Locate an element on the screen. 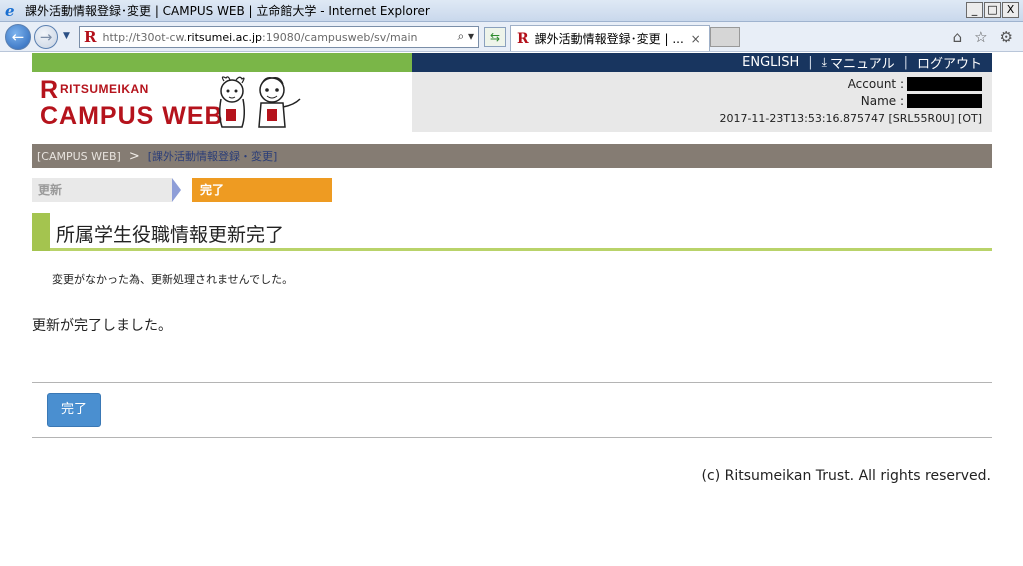  name-row: Name : is located at coordinates (921, 101).